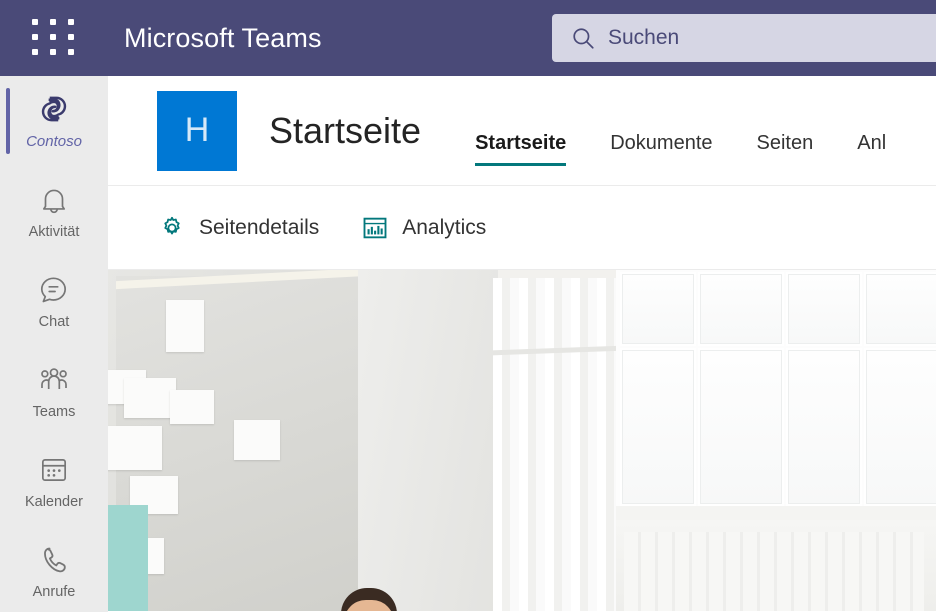 Image resolution: width=936 pixels, height=612 pixels. I want to click on sidebar-item-anrufe: Anrufe, so click(54, 569).